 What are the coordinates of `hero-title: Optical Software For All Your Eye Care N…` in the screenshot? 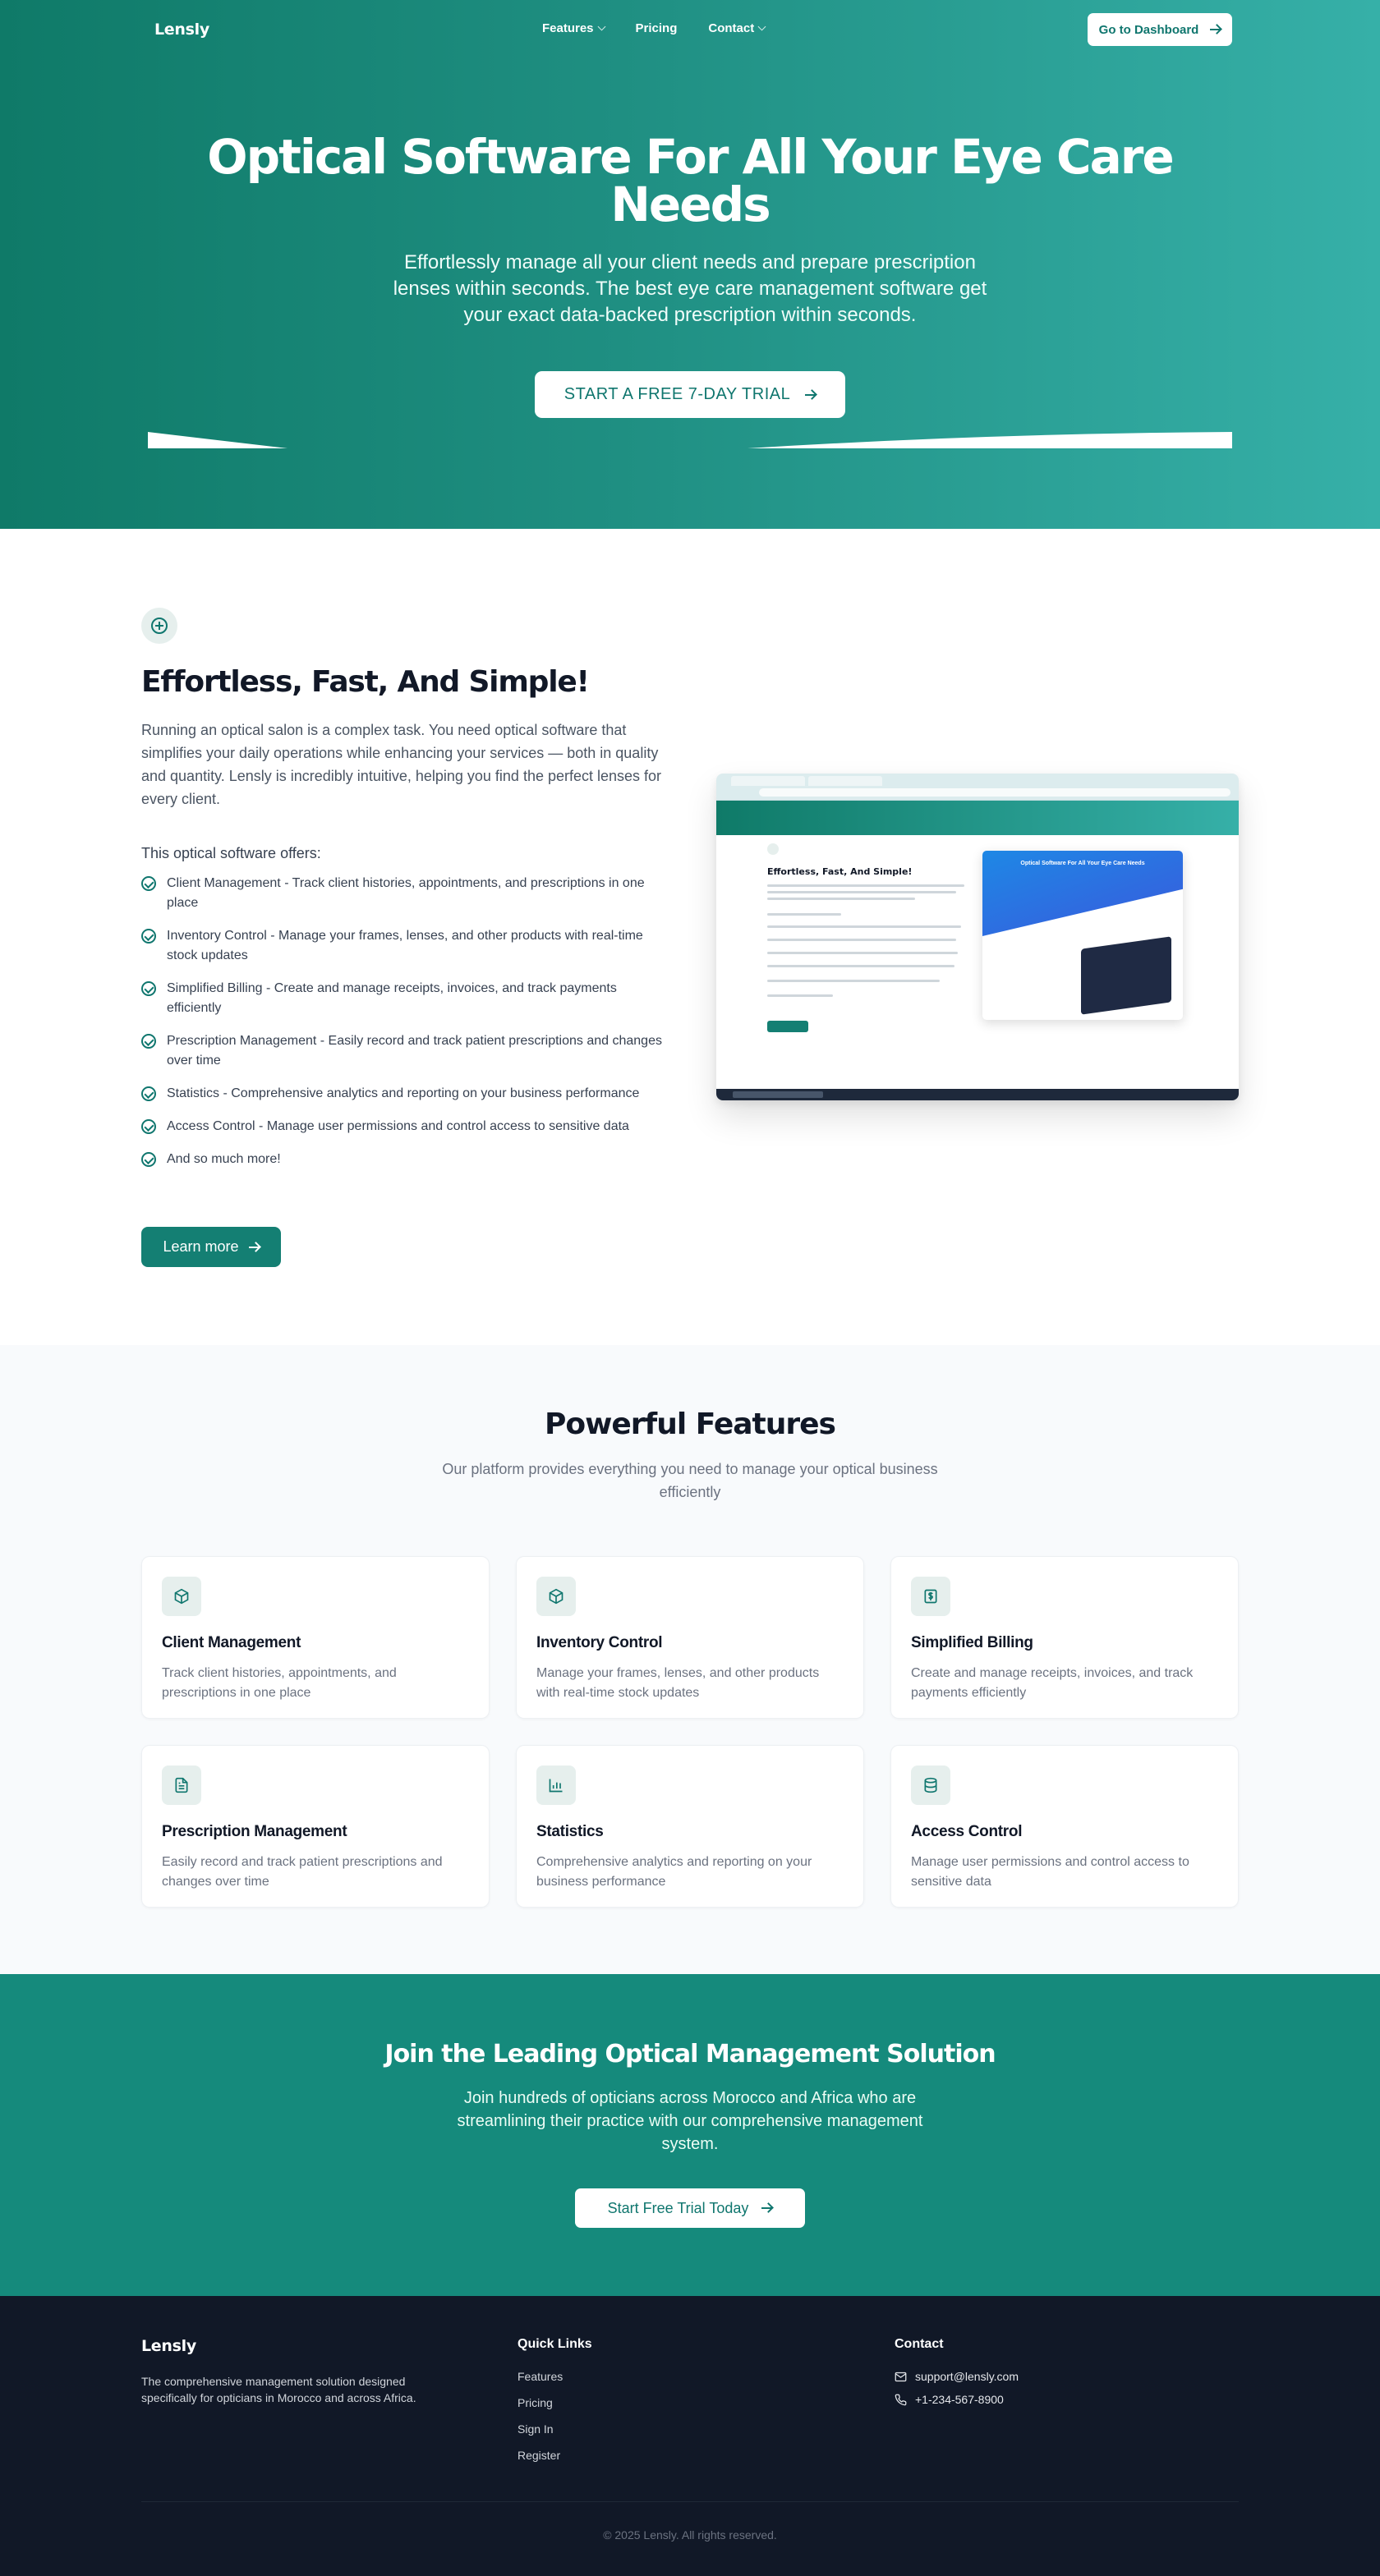 It's located at (690, 180).